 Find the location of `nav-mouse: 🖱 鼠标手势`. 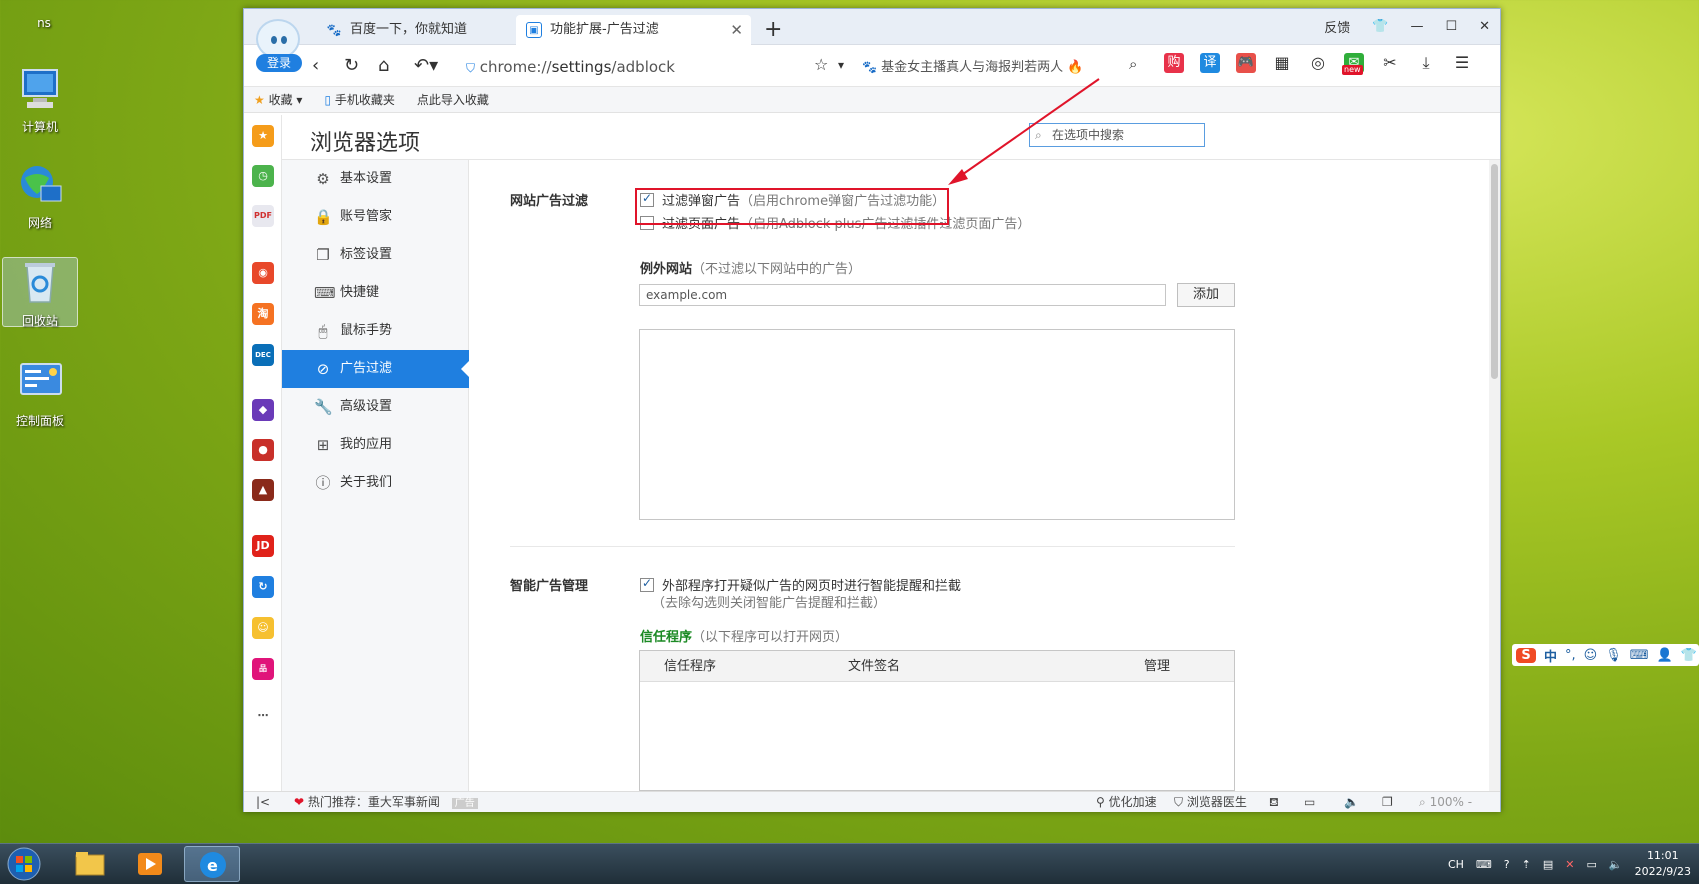

nav-mouse: 🖱 鼠标手势 is located at coordinates (375, 331).